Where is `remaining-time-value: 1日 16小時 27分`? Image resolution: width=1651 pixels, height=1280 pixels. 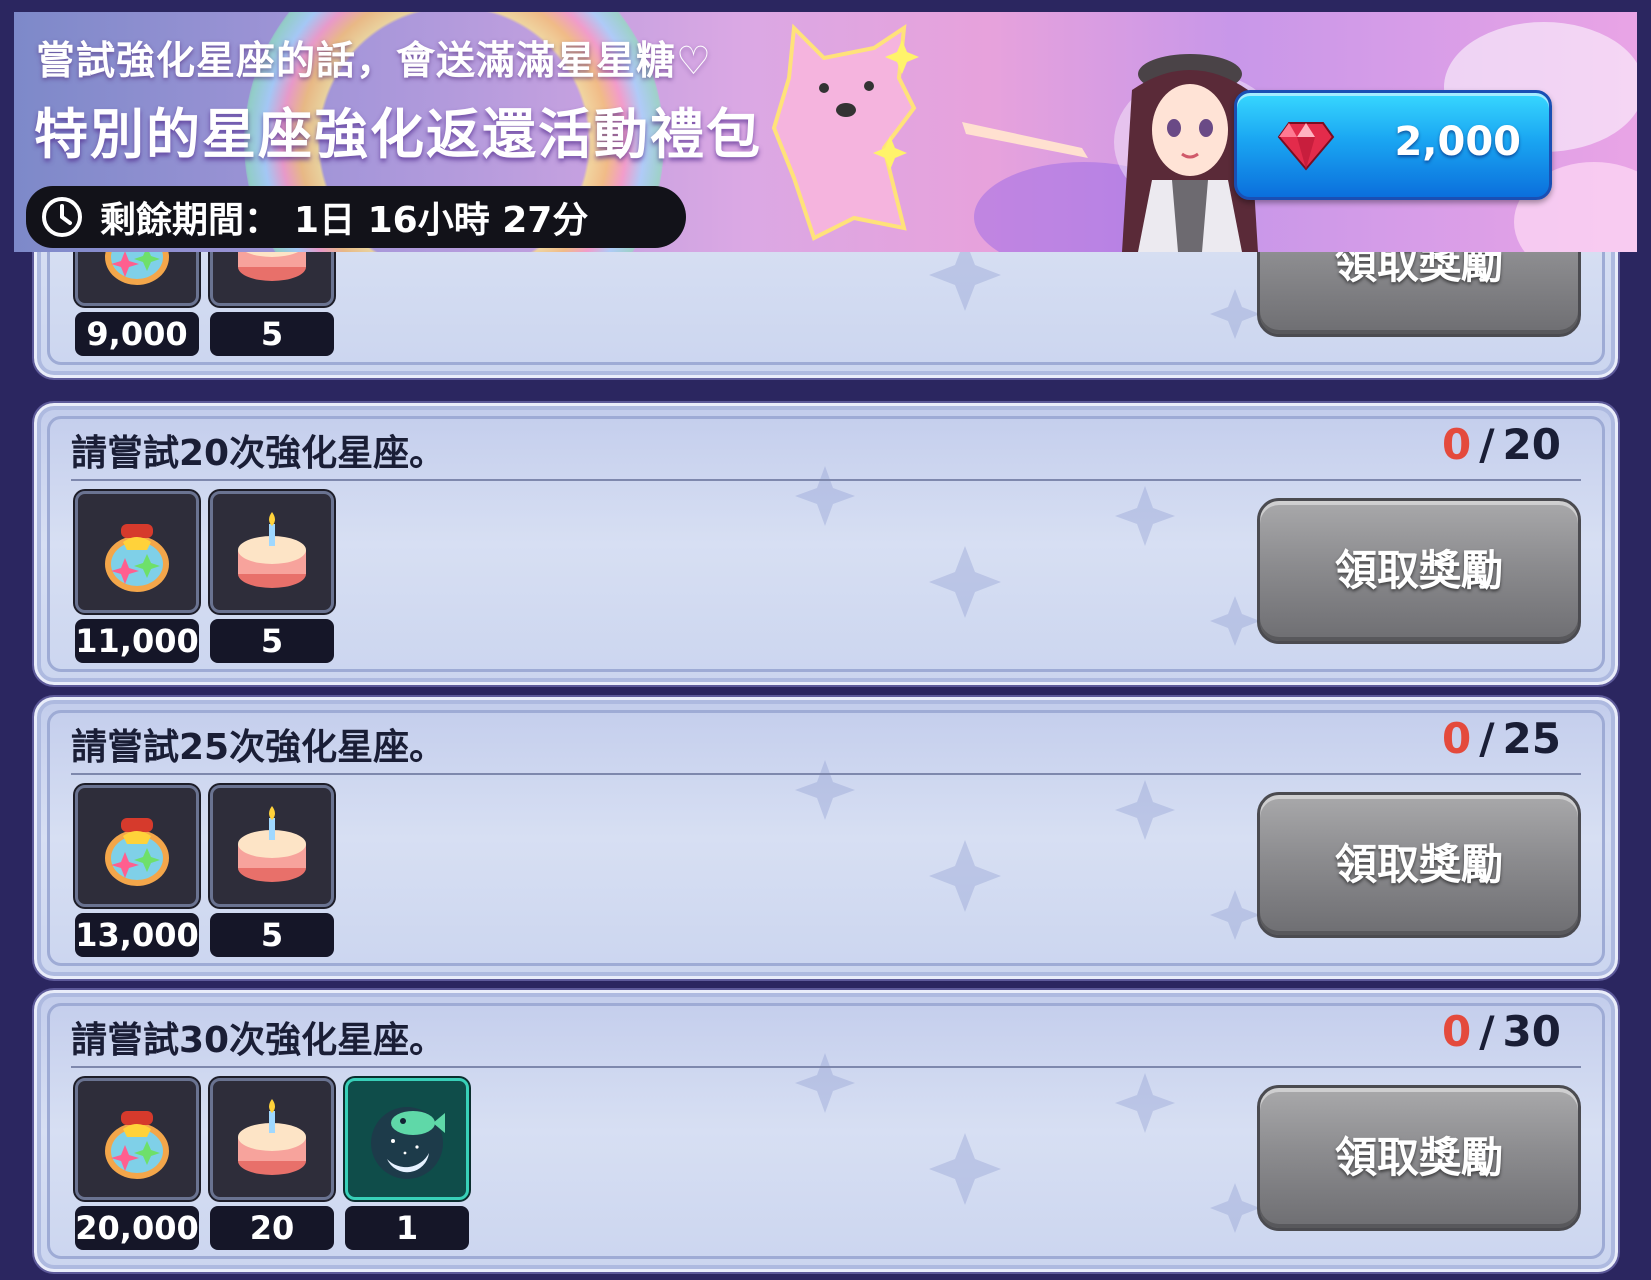 remaining-time-value: 1日 16小時 27分 is located at coordinates (441, 220).